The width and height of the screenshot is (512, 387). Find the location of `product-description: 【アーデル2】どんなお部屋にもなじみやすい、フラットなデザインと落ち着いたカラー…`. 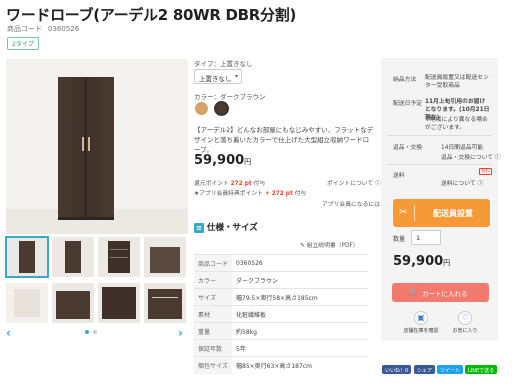

product-description: 【アーデル2】どんなお部屋にもなじみやすい、フラットなデザインと落ち着いたカラー… is located at coordinates (284, 140).